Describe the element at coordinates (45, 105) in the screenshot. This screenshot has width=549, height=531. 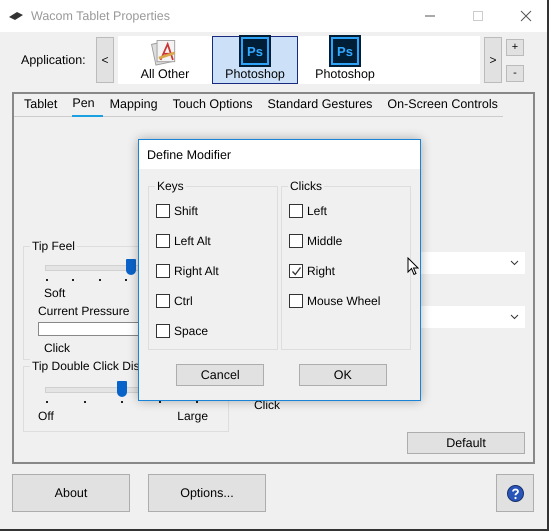
I see `tab: Tablet` at that location.